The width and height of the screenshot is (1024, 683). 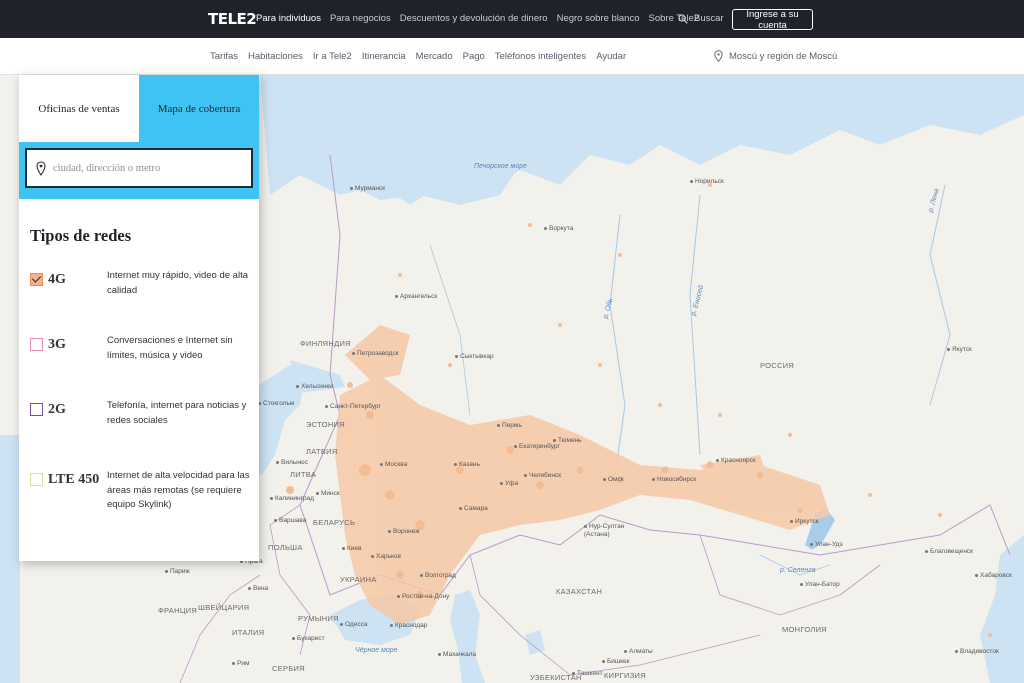 I want to click on country-label-kazakhstan: КАЗАХСТАН, so click(x=579, y=591).